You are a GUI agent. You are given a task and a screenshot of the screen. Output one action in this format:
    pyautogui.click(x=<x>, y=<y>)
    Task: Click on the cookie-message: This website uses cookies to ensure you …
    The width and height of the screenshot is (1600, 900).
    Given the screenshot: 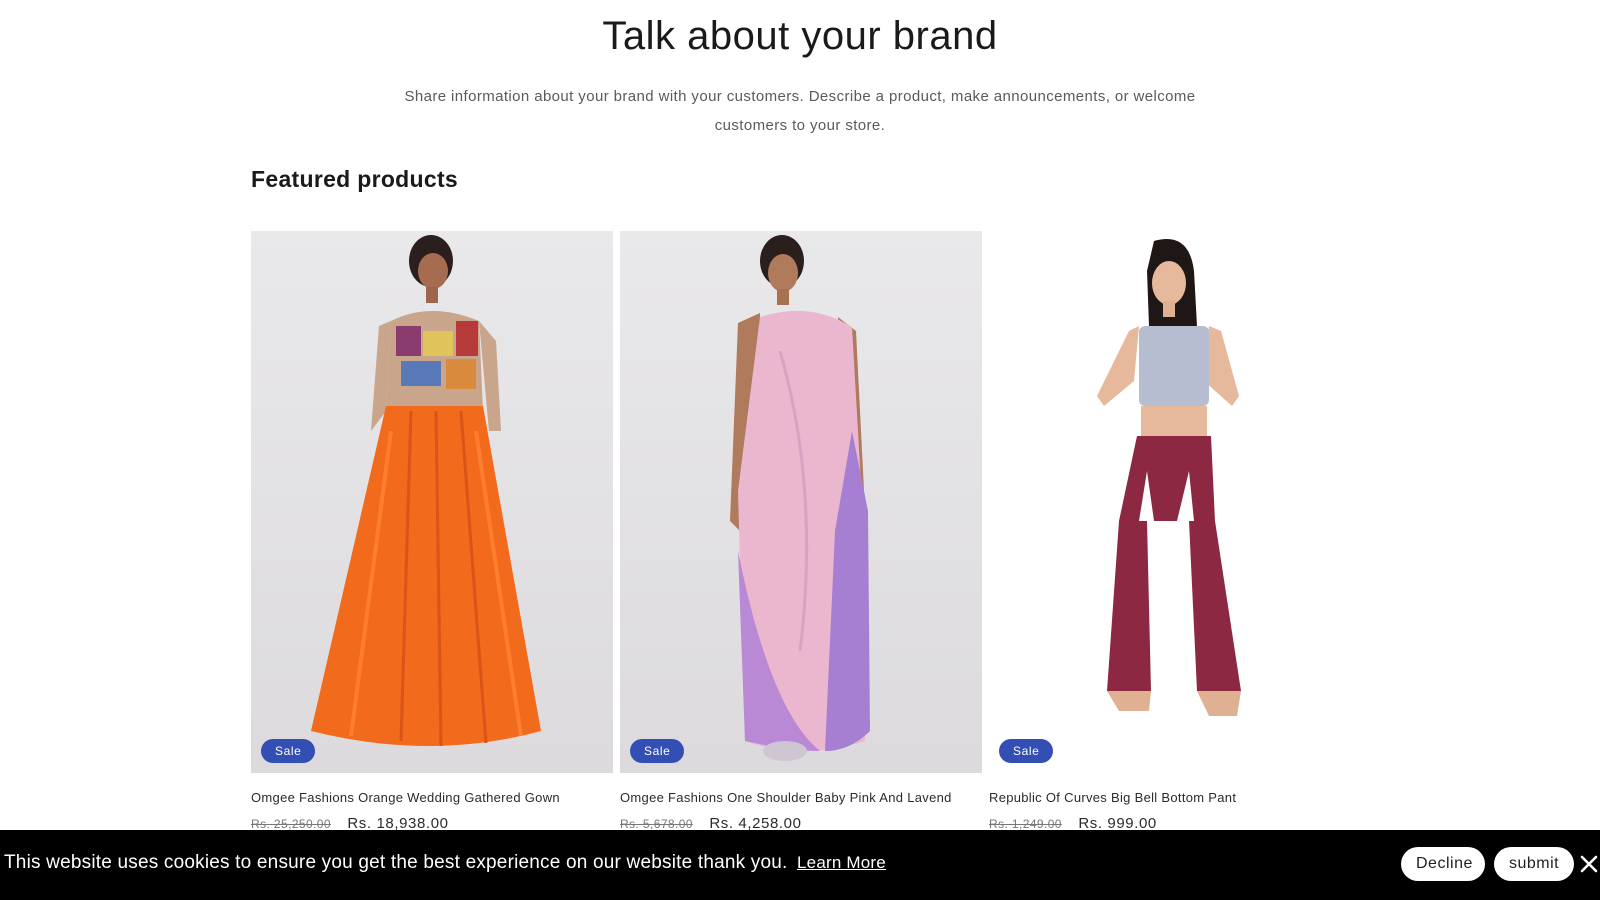 What is the action you would take?
    pyautogui.click(x=396, y=862)
    